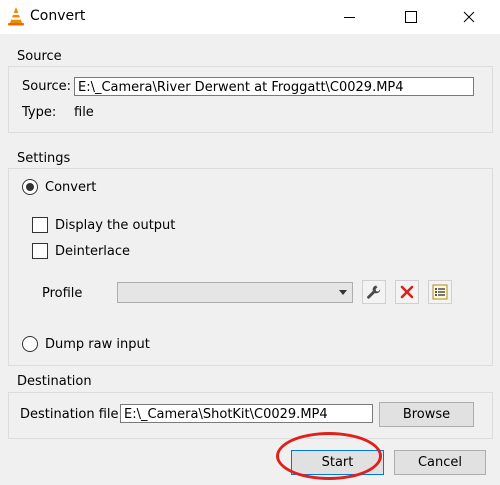 The width and height of the screenshot is (500, 485). Describe the element at coordinates (71, 414) in the screenshot. I see `destination-file-label: Destination file:` at that location.